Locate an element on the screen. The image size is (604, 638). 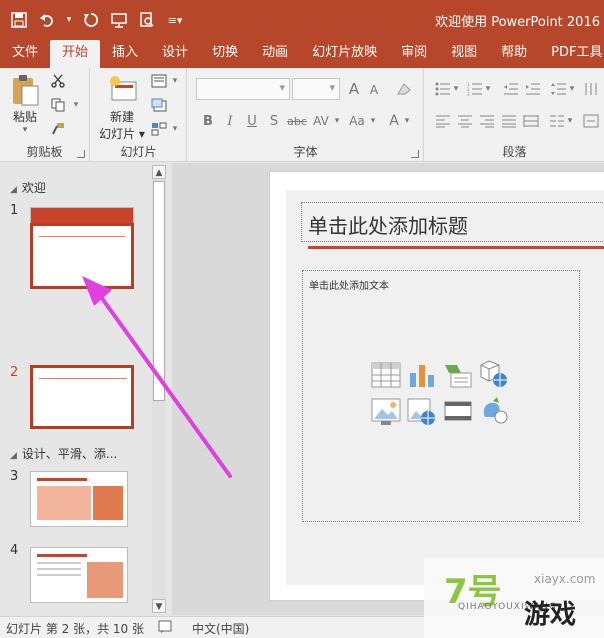
case-dropdown-icon: ▾ is located at coordinates (373, 121).